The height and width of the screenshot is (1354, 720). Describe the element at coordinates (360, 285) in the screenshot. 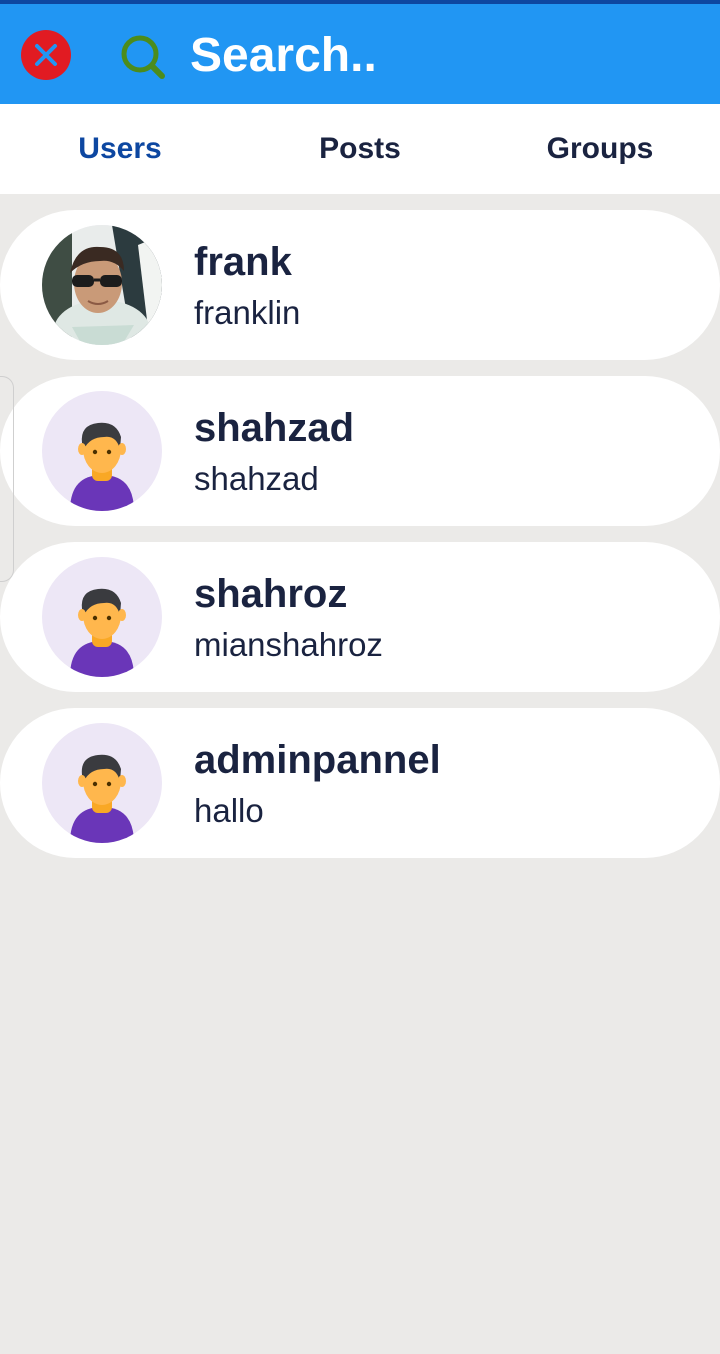

I see `user-list-item: frank franklin` at that location.